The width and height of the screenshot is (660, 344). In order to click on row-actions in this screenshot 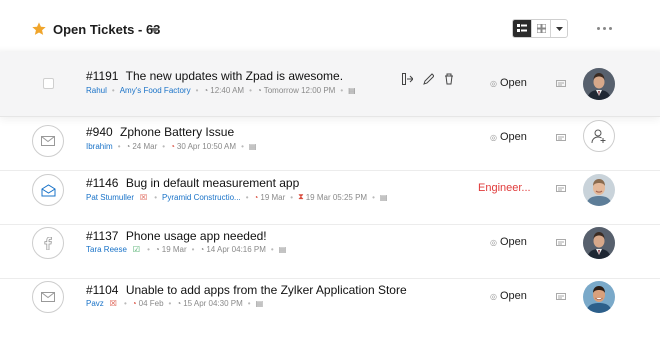, I will do `click(428, 79)`.